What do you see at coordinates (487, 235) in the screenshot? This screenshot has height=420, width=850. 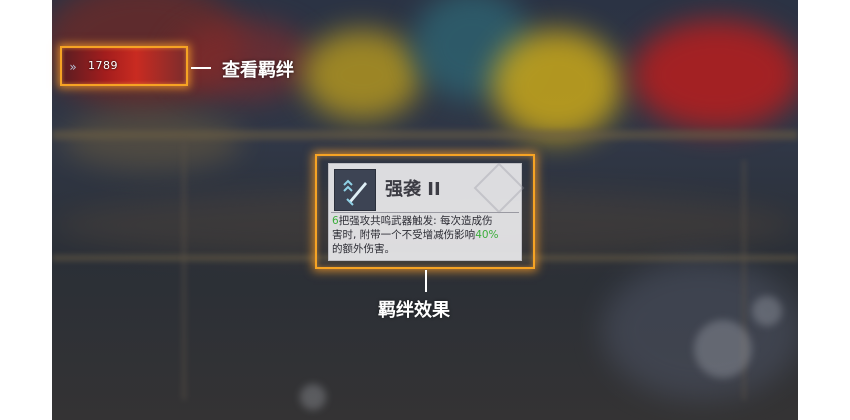 I see `damage-percent: 40%` at bounding box center [487, 235].